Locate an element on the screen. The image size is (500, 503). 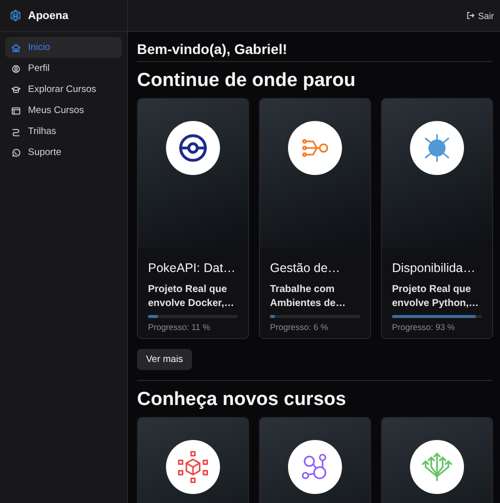
home-icon is located at coordinates (16, 47).